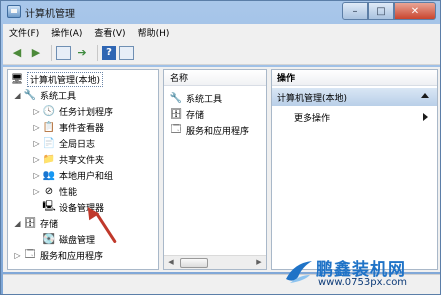 The height and width of the screenshot is (295, 441). Describe the element at coordinates (49, 239) in the screenshot. I see `disk-icon: 💽` at that location.